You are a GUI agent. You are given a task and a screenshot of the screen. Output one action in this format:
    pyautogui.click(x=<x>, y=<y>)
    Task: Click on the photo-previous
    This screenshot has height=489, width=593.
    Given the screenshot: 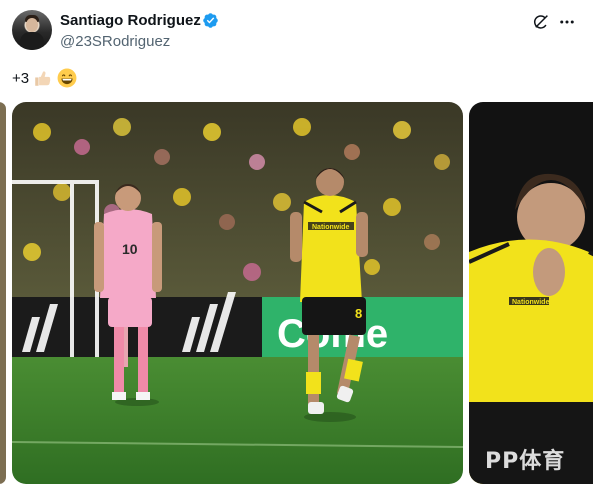 What is the action you would take?
    pyautogui.click(x=3, y=293)
    